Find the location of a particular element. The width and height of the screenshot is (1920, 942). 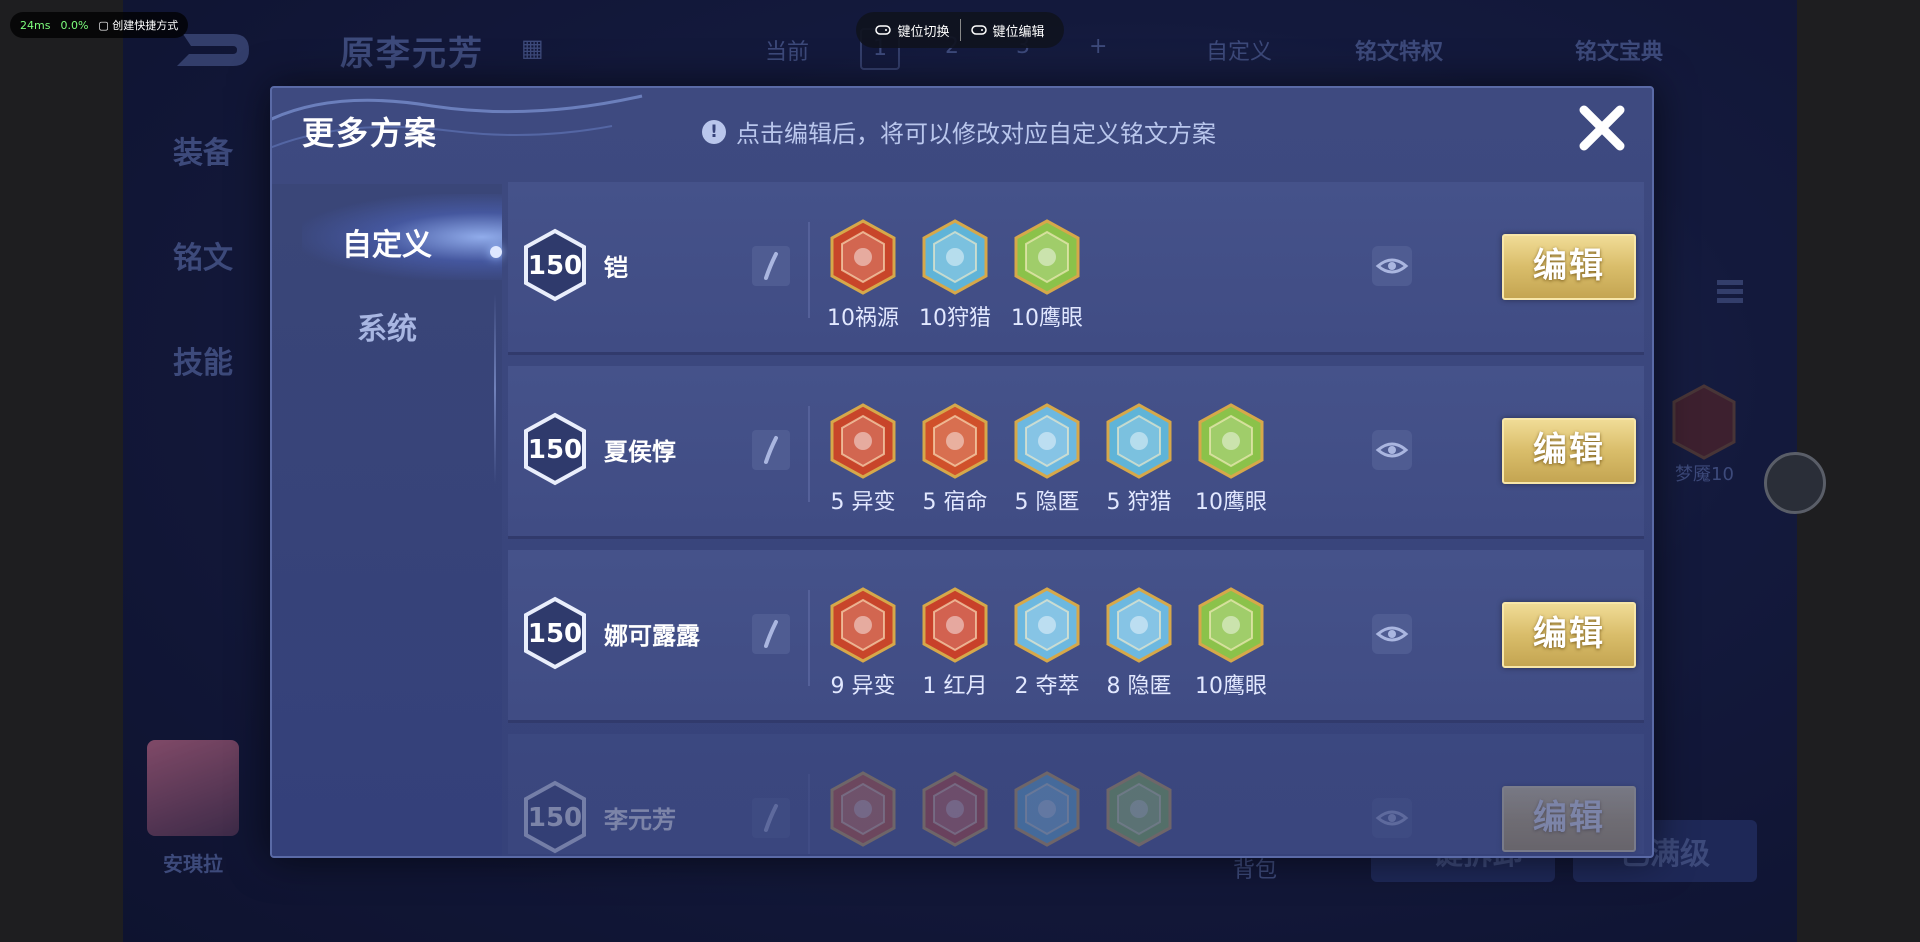

cpu-readout: 0.0% is located at coordinates (74, 25).